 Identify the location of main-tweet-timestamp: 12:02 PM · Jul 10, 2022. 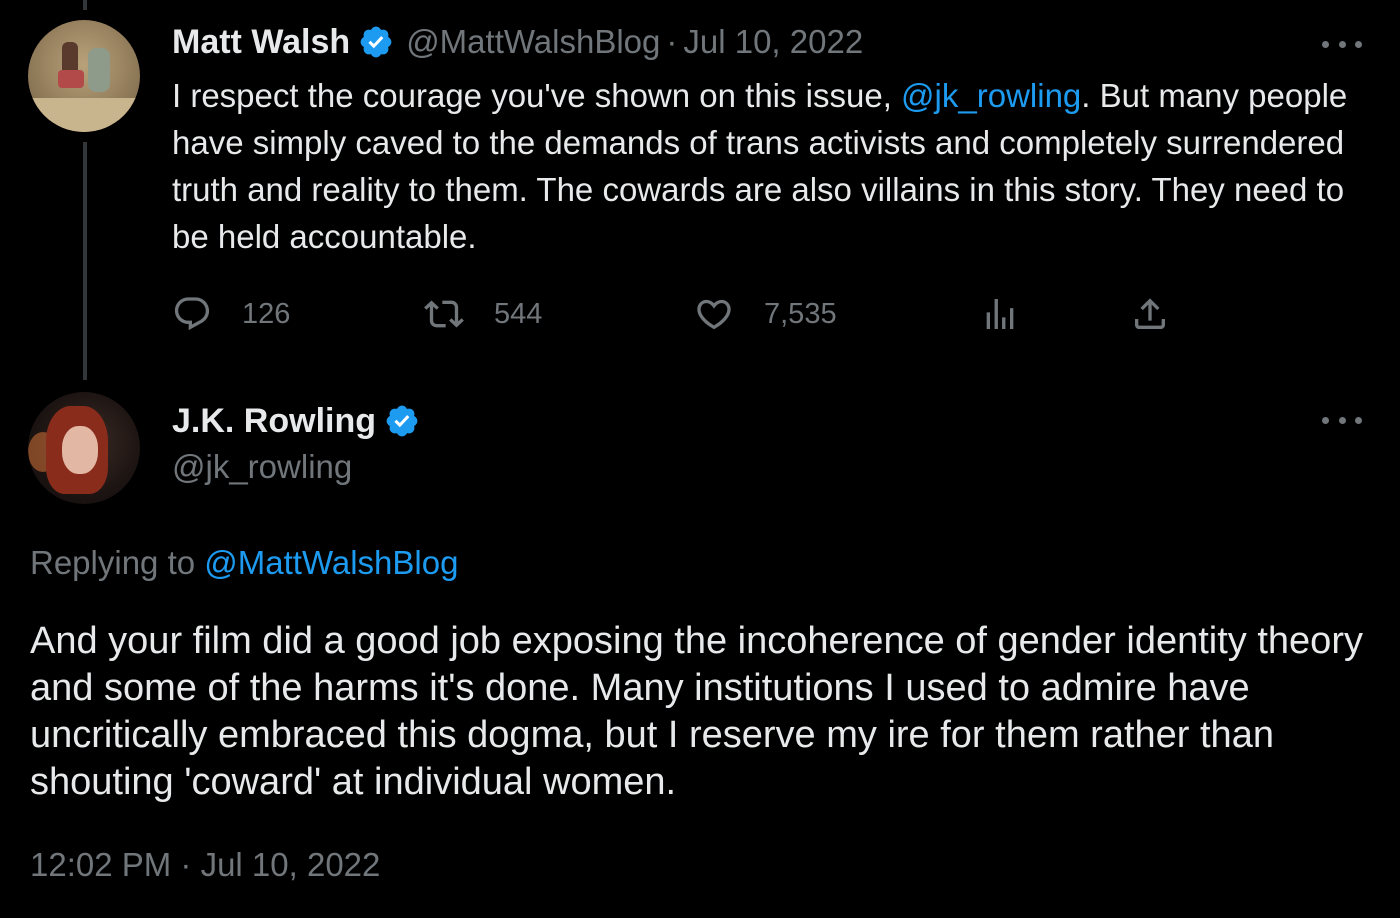
(205, 865).